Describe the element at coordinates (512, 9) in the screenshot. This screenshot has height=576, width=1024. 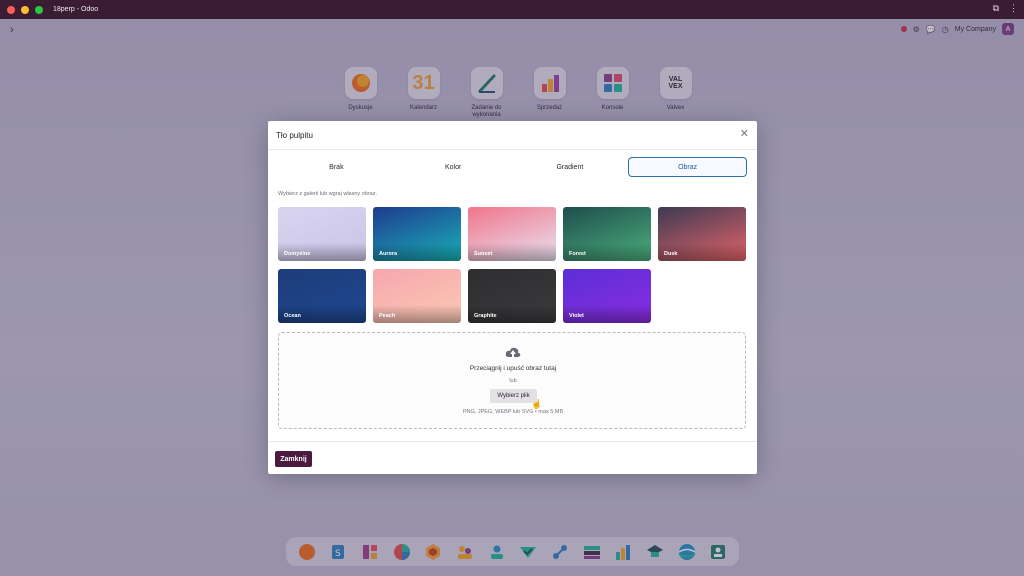
I see `window-titlebar: 18perp - Odoo ⧉ ⋮` at that location.